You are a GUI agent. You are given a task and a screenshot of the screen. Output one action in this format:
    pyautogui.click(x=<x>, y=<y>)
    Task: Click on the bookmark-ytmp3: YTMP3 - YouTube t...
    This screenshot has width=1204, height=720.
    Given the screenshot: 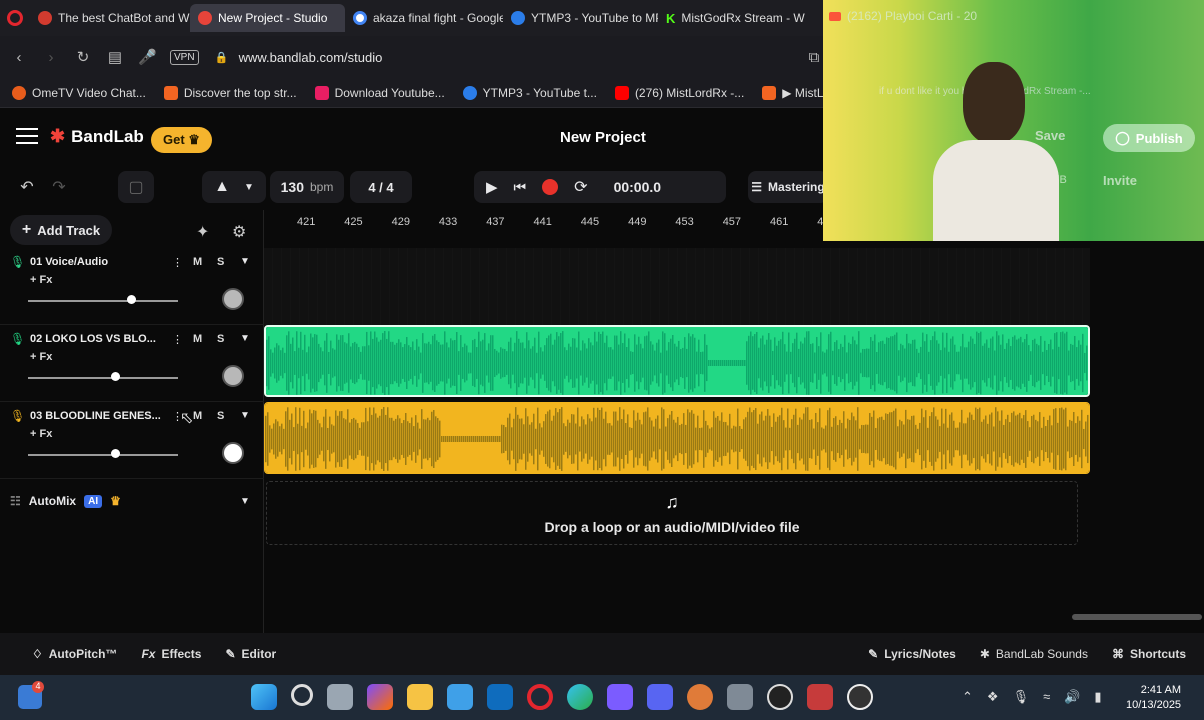 What is the action you would take?
    pyautogui.click(x=529, y=92)
    